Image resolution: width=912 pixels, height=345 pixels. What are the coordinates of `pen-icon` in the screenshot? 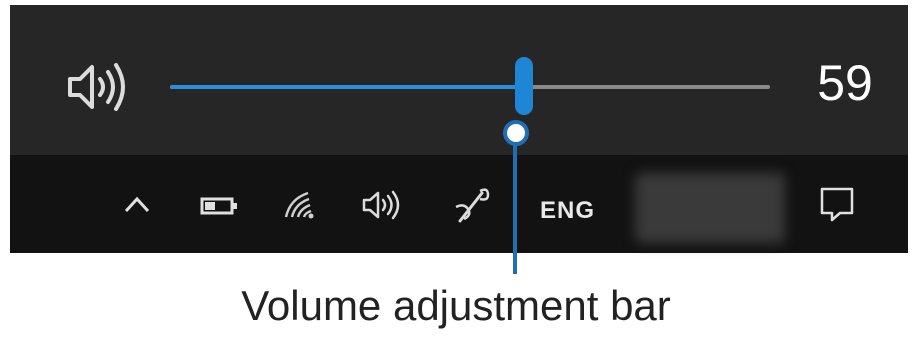 It's located at (472, 206).